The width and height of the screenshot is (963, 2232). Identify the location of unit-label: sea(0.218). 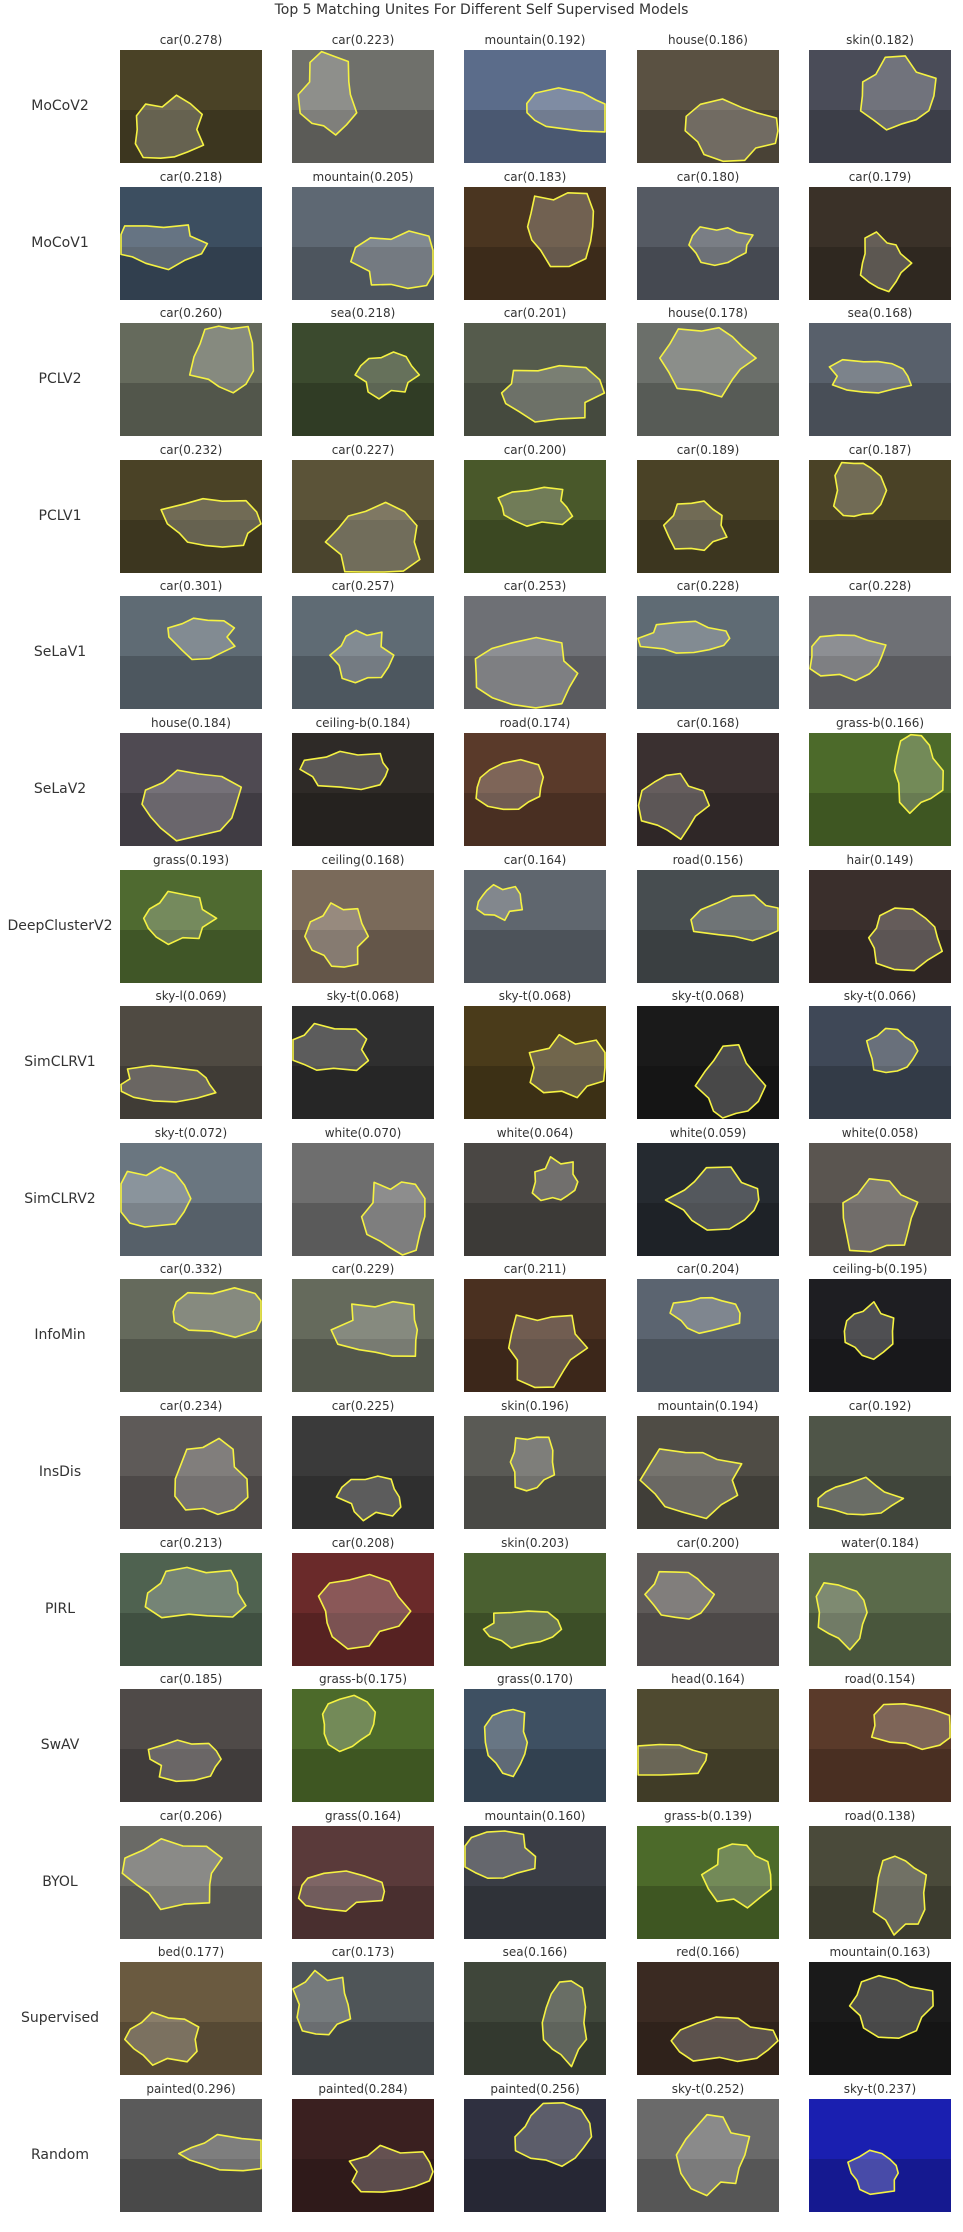
(363, 313).